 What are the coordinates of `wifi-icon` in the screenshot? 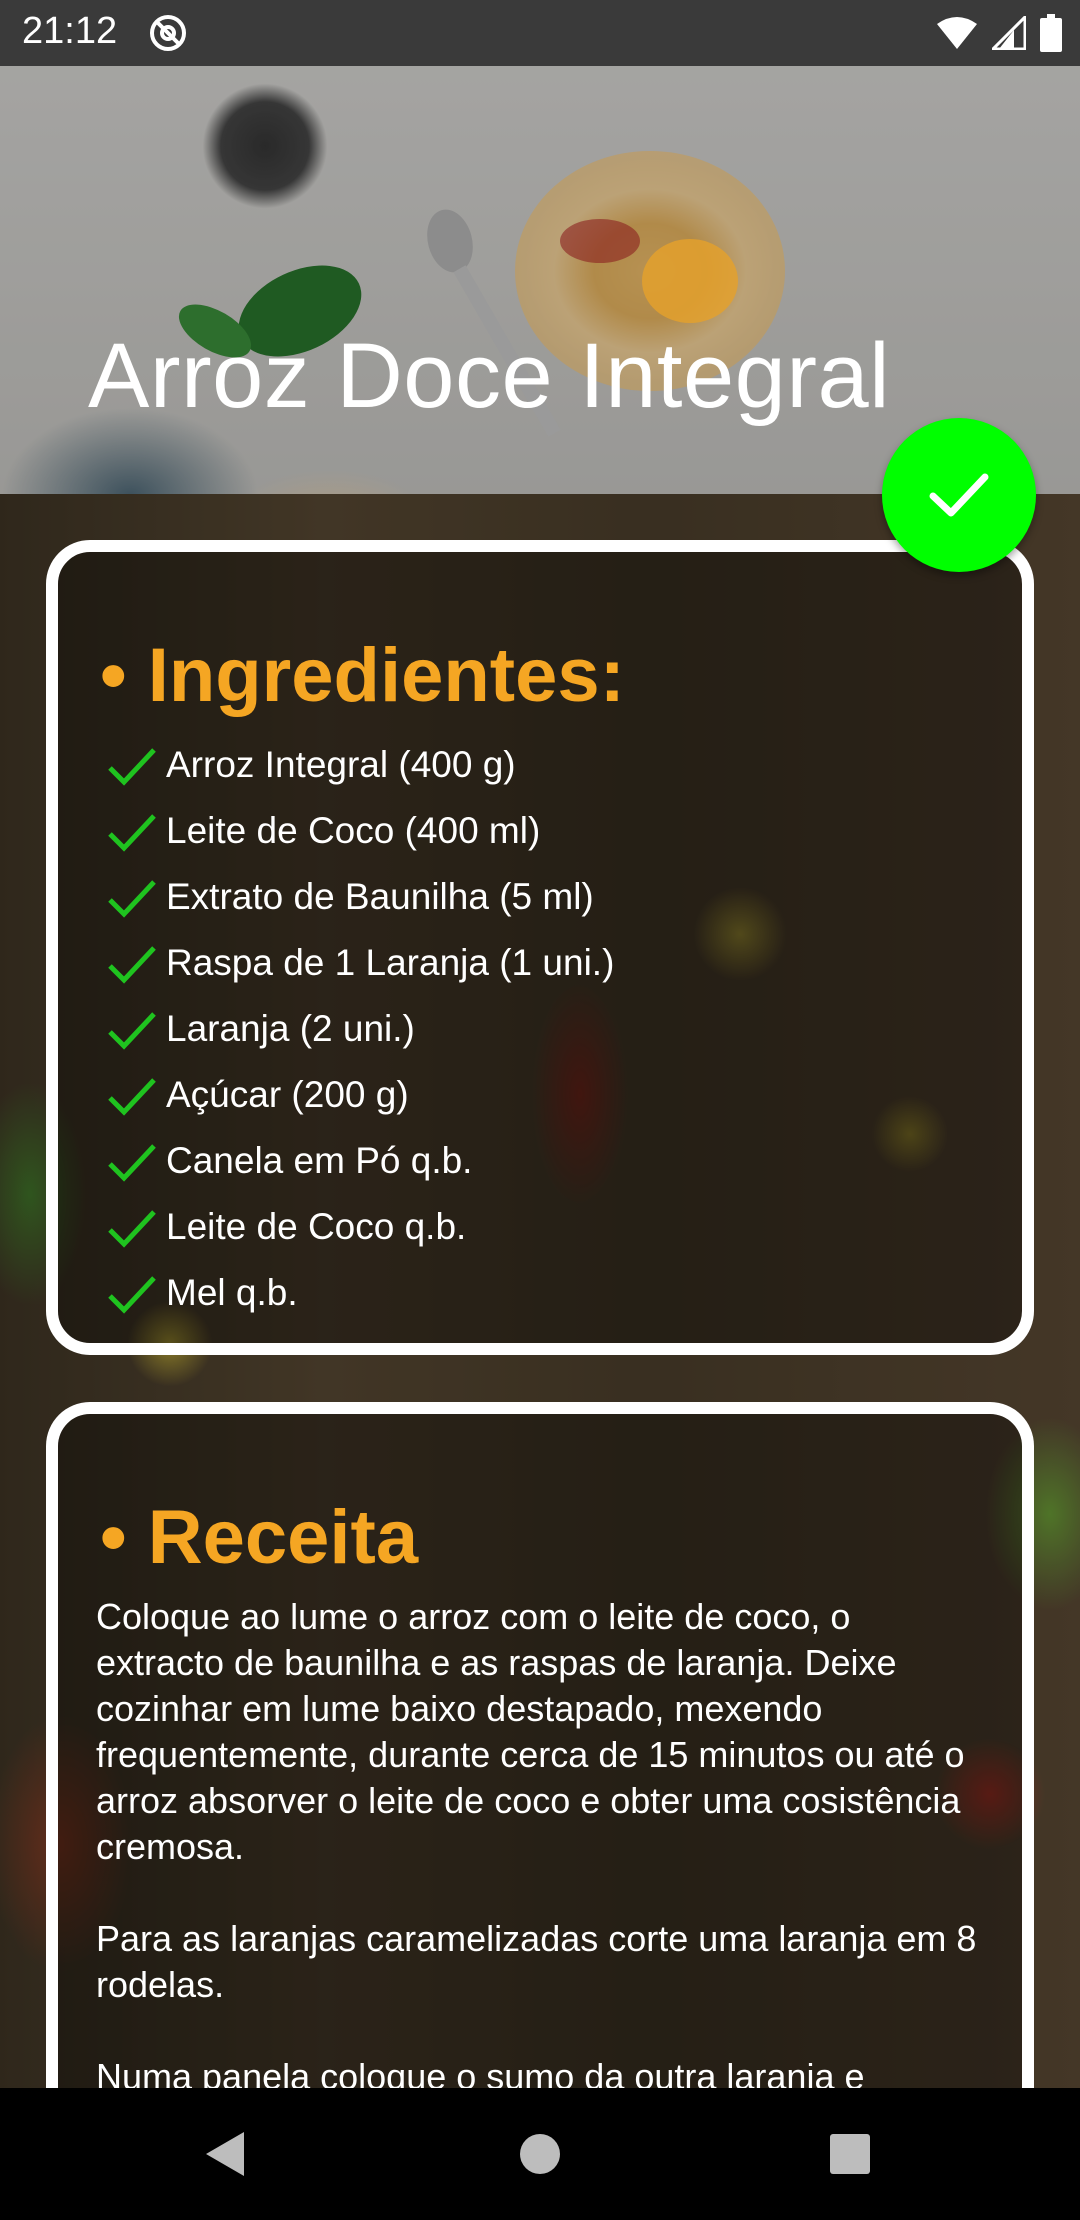 It's located at (957, 33).